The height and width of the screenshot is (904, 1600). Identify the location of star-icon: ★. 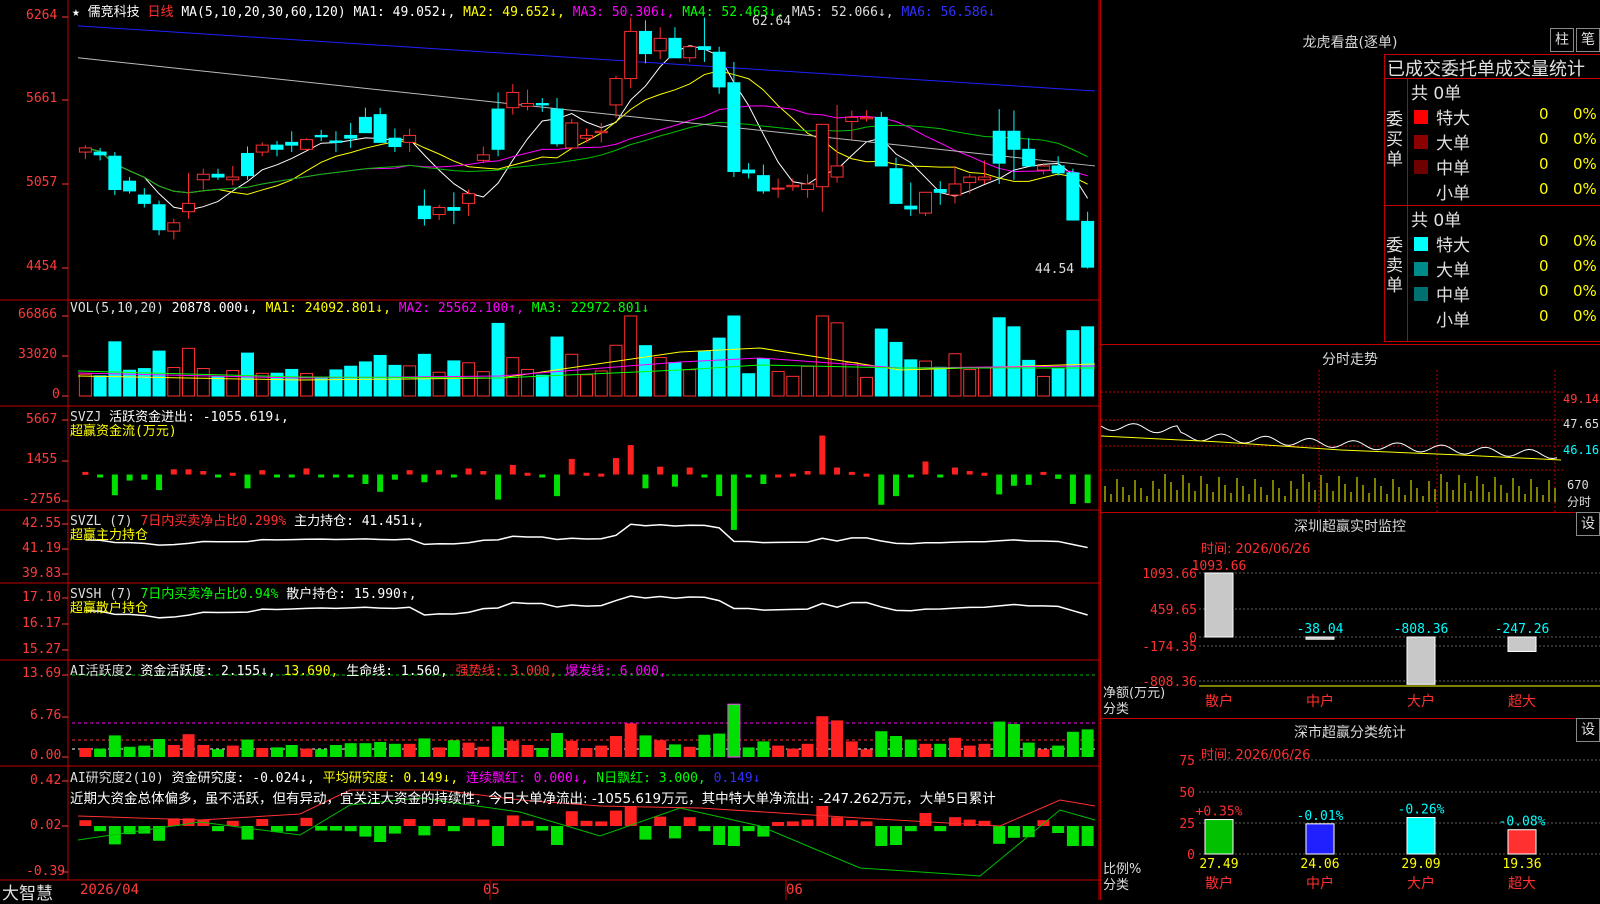
(76, 12).